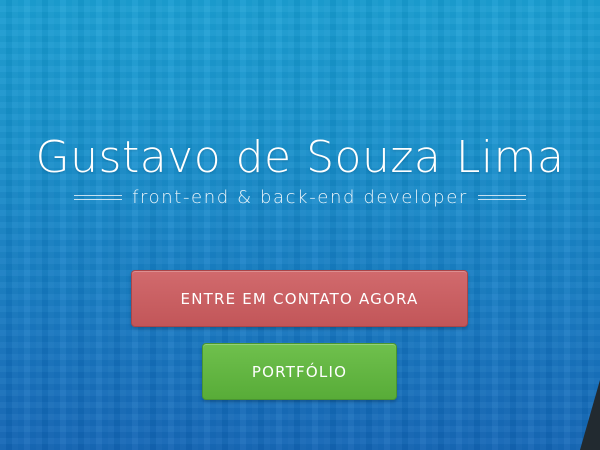 This screenshot has height=450, width=600. I want to click on portfolio-button: PORTFÓLIO, so click(299, 371).